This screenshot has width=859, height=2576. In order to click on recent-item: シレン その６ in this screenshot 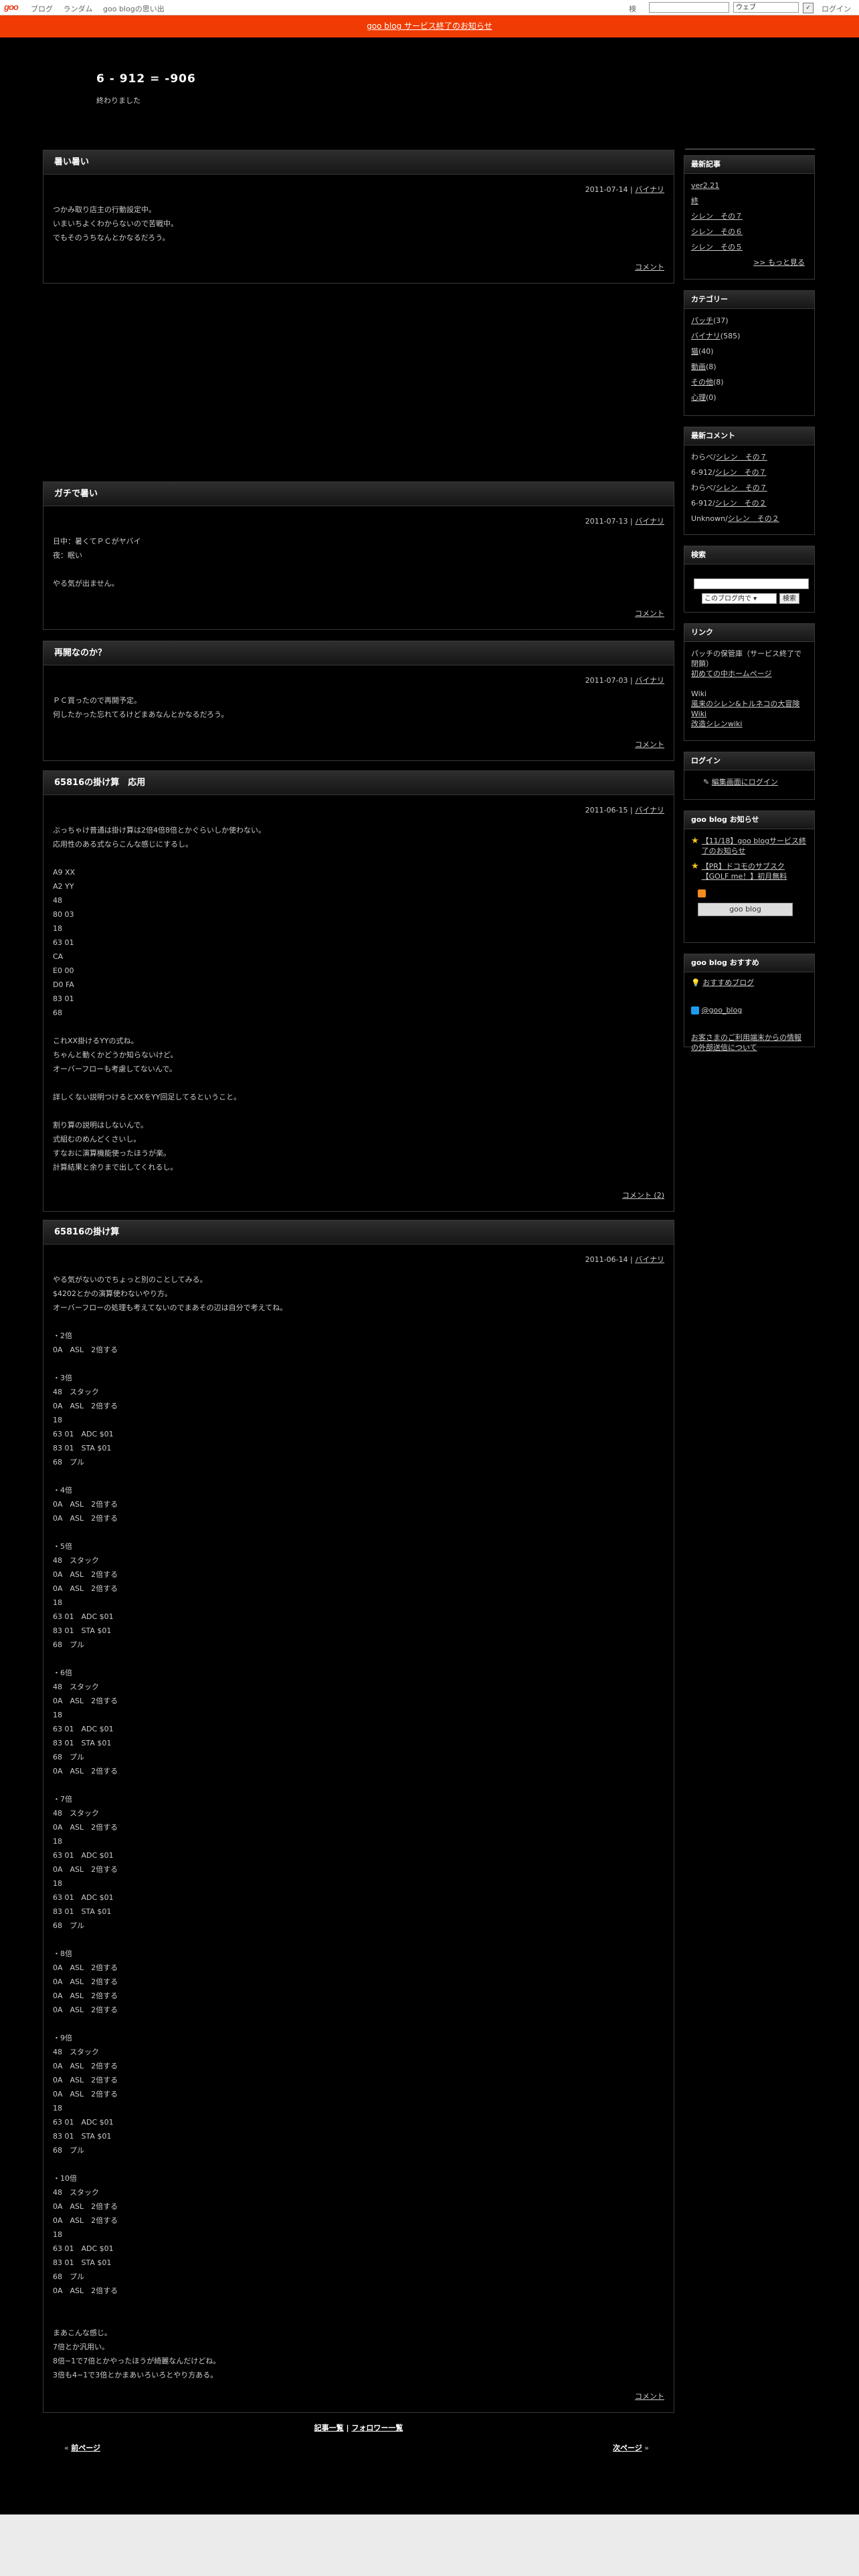, I will do `click(717, 232)`.